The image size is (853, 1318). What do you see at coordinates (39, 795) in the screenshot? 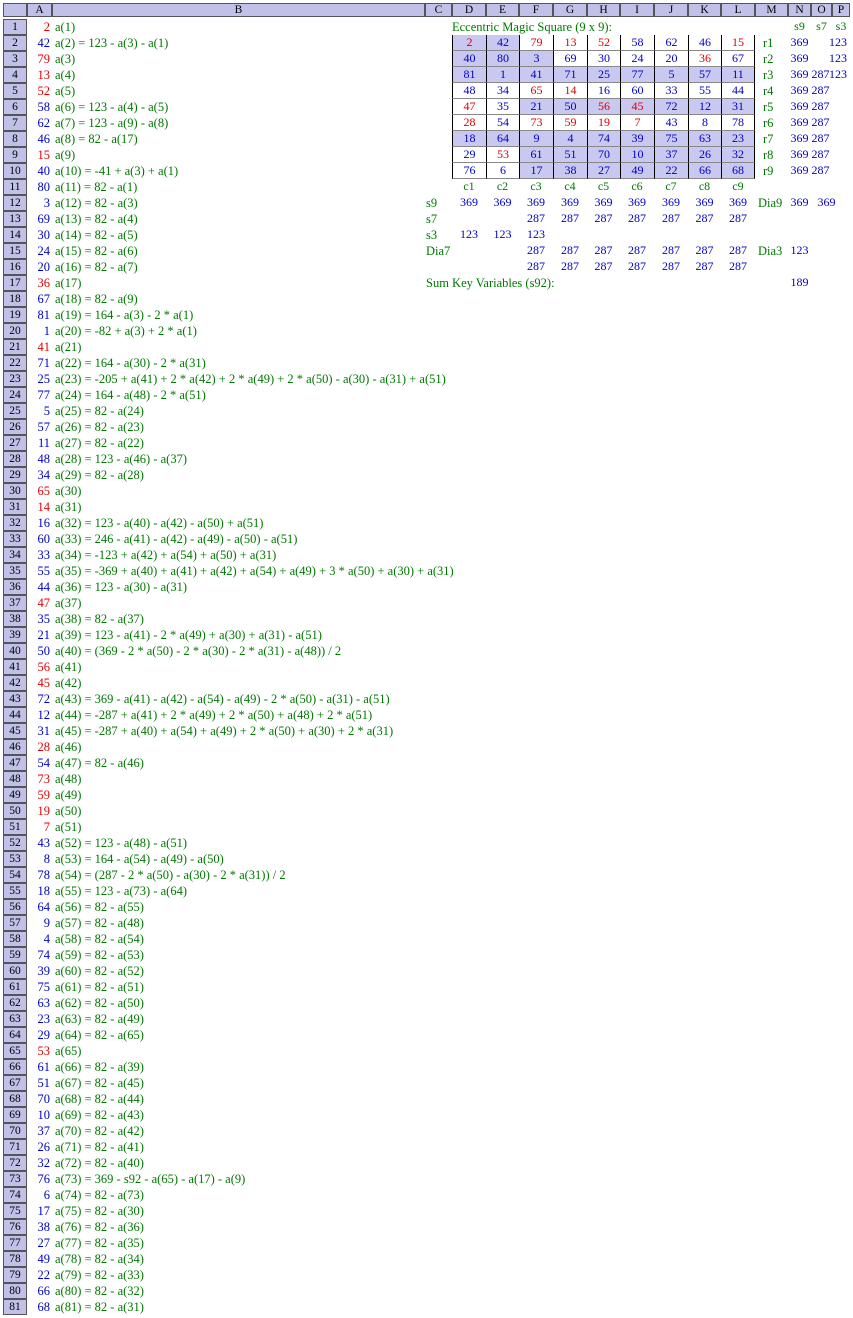
I see `cell-value: 59` at bounding box center [39, 795].